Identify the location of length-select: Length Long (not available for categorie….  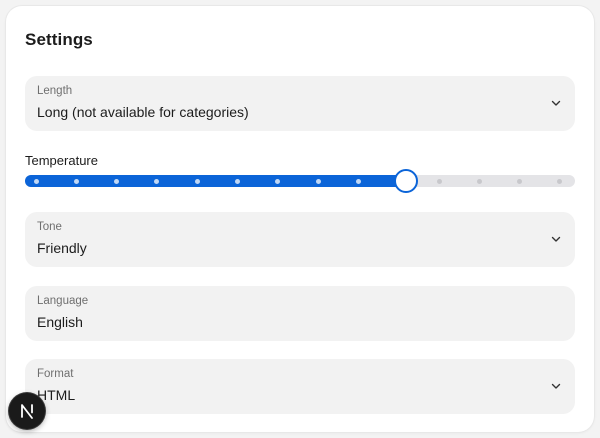
(300, 103).